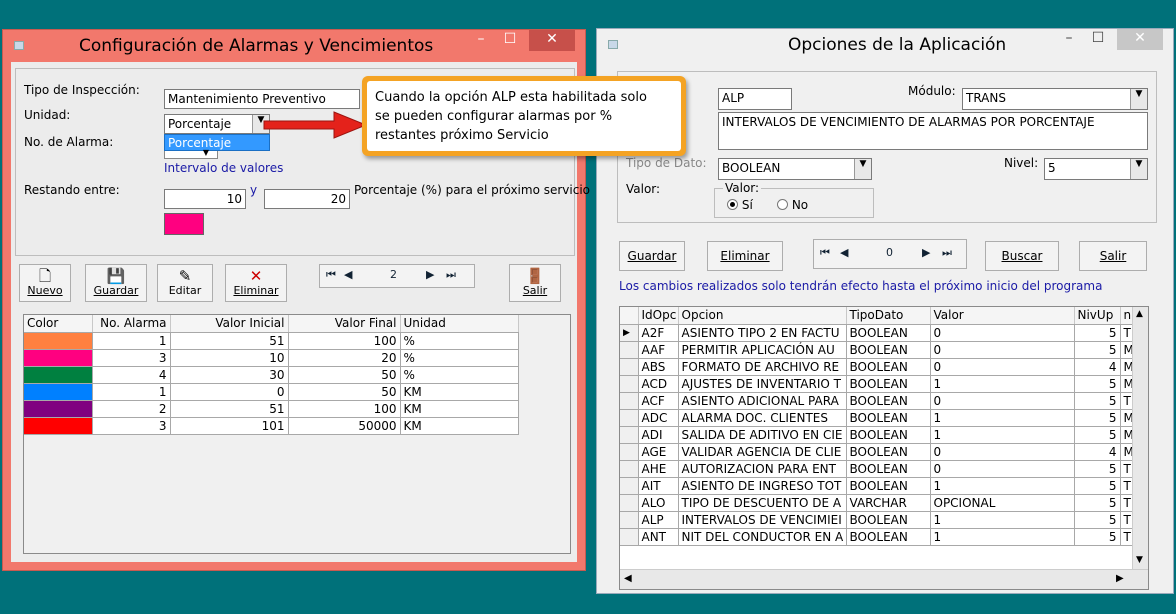 This screenshot has height=614, width=1176. What do you see at coordinates (184, 224) in the screenshot?
I see `selected-color-swatch` at bounding box center [184, 224].